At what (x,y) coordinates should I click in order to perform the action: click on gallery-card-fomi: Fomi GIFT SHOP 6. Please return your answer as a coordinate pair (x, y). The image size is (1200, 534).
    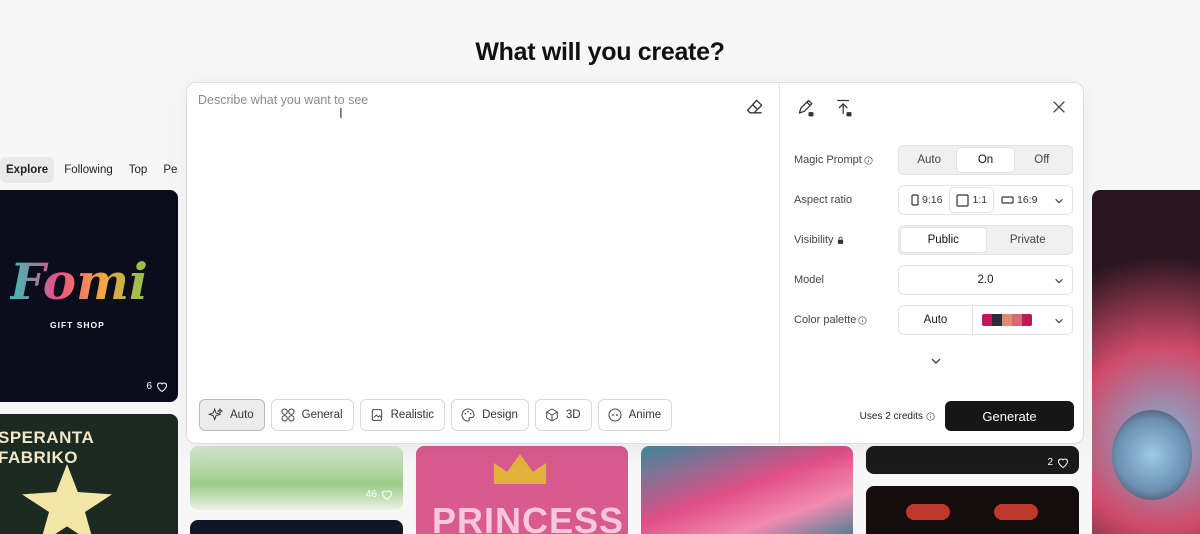
    Looking at the image, I should click on (89, 296).